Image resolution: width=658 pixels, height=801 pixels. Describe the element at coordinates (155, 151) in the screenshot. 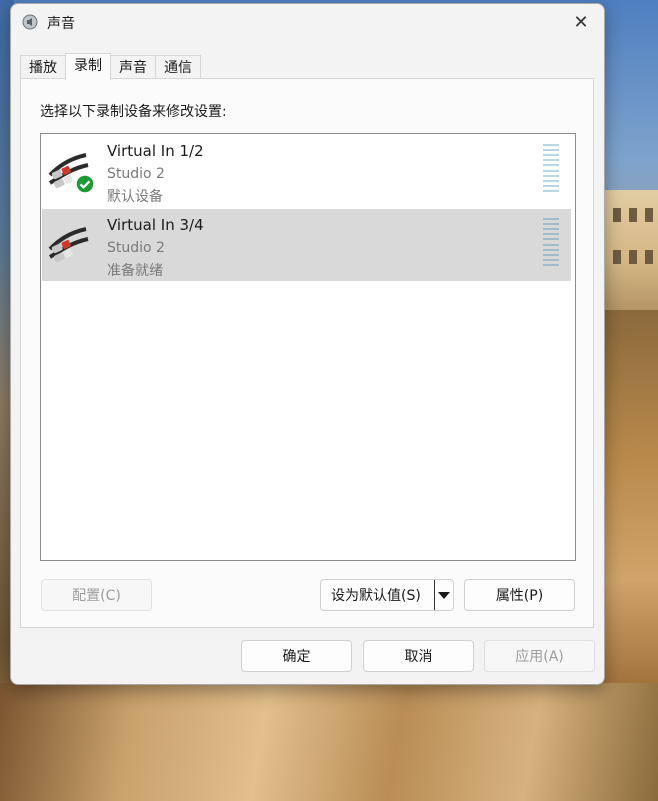

I see `device-name: Virtual In 1/2` at that location.